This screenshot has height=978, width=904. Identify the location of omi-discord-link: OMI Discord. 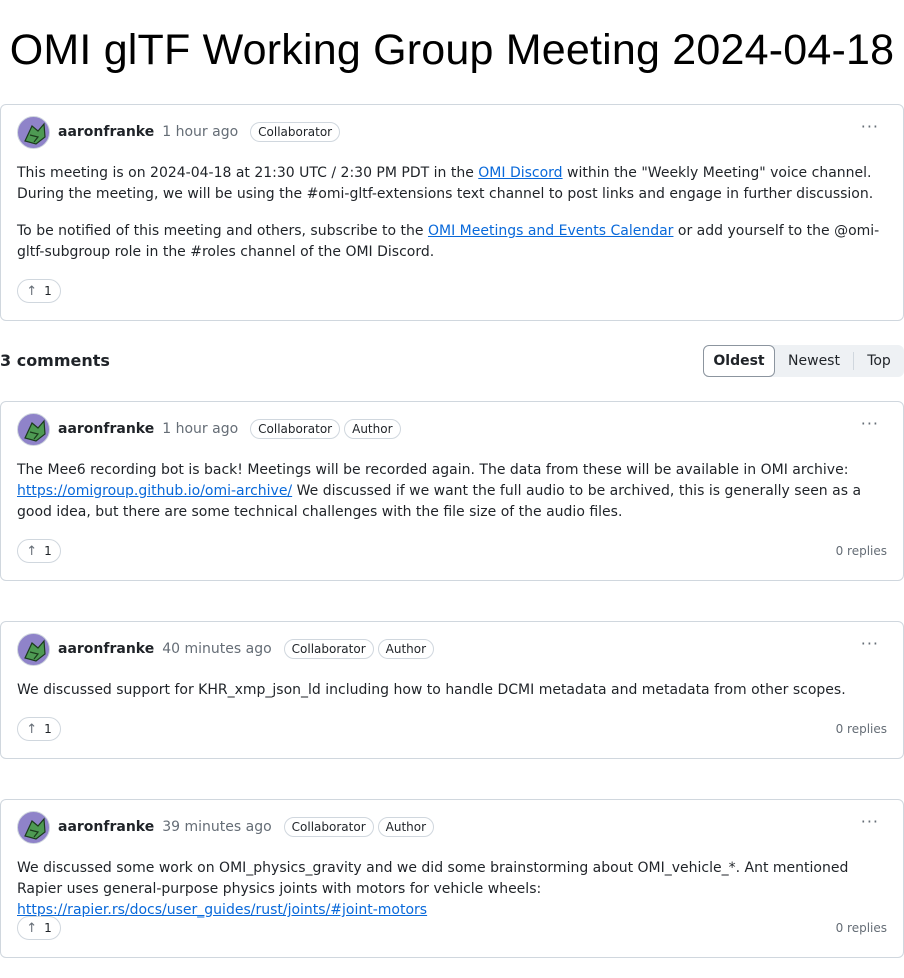
(520, 173).